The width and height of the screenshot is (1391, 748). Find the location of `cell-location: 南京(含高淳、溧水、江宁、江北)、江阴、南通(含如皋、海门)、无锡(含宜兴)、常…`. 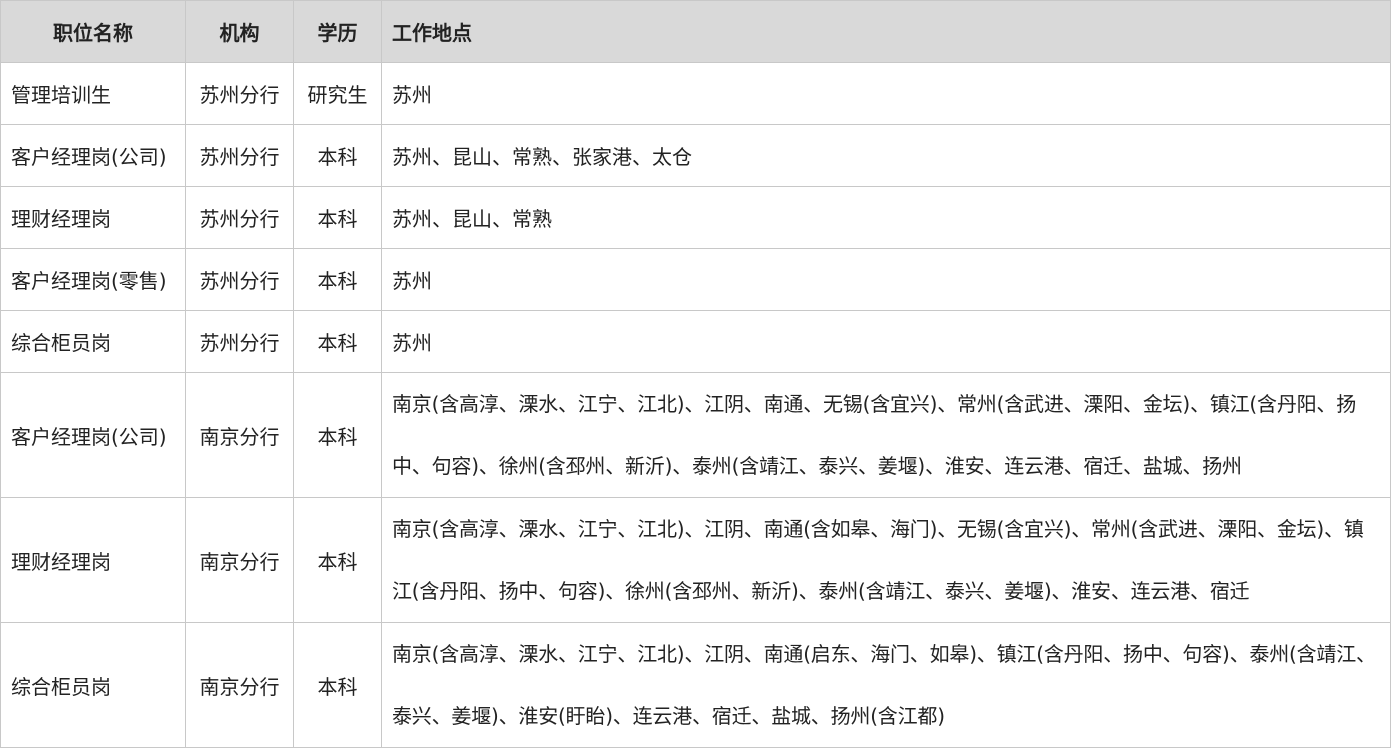

cell-location: 南京(含高淳、溧水、江宁、江北)、江阴、南通(含如皋、海门)、无锡(含宜兴)、常… is located at coordinates (886, 560).